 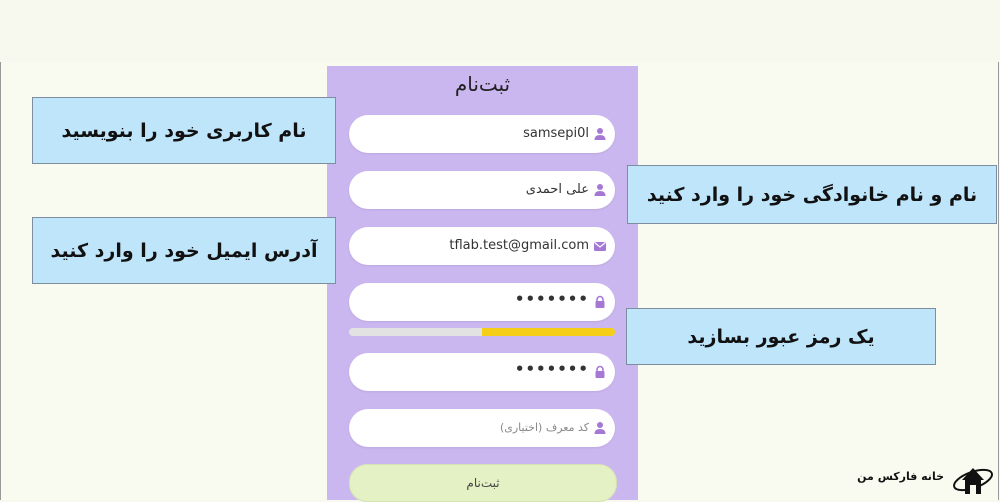 What do you see at coordinates (557, 189) in the screenshot?
I see `fullname-value: علی احمدی` at bounding box center [557, 189].